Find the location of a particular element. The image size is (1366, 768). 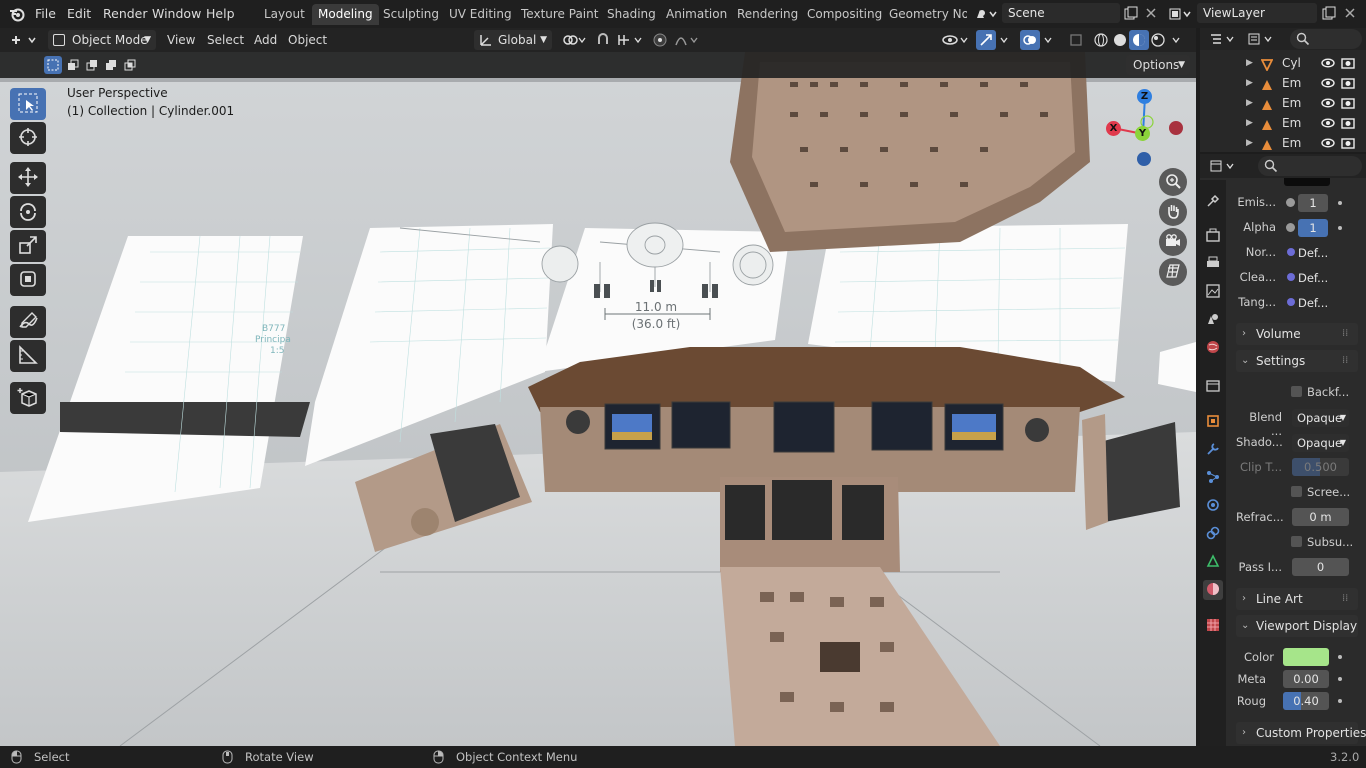

select-subtract-icon is located at coordinates (92, 65).